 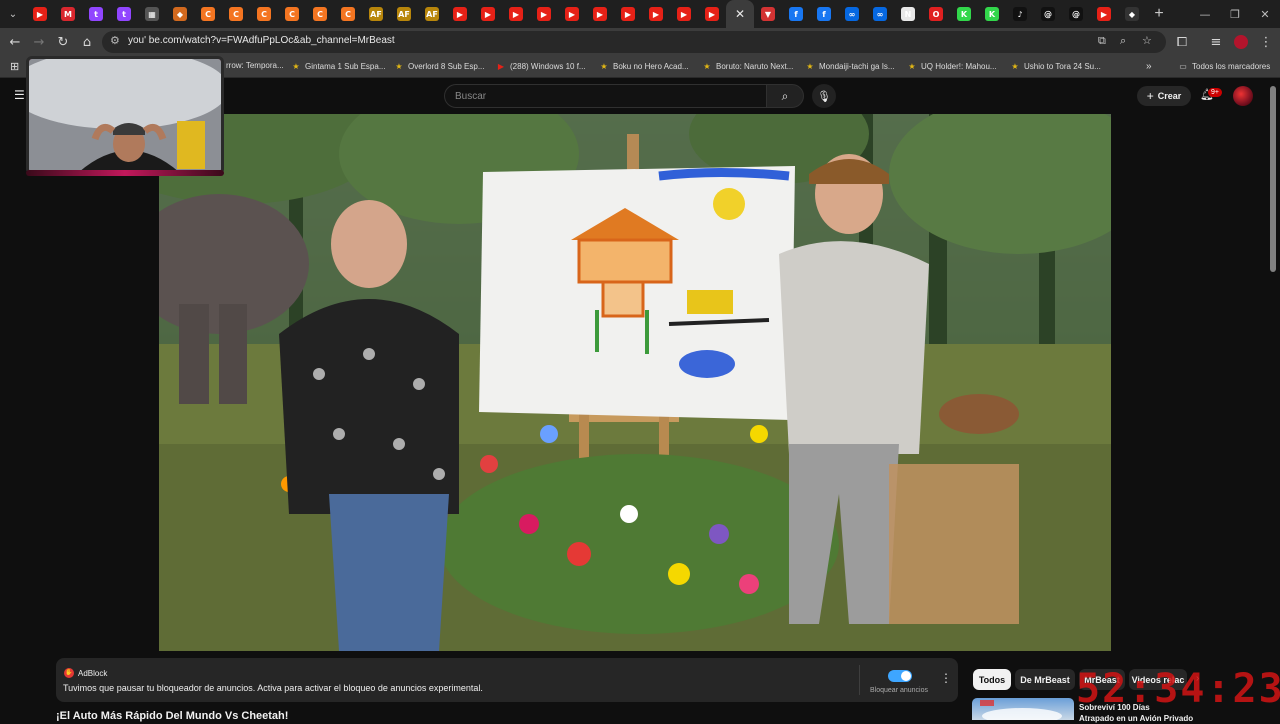 I want to click on back-icon: ←, so click(x=15, y=42).